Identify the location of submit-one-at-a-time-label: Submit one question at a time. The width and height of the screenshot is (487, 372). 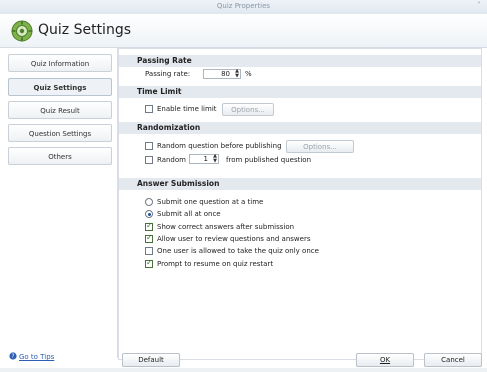
(210, 202).